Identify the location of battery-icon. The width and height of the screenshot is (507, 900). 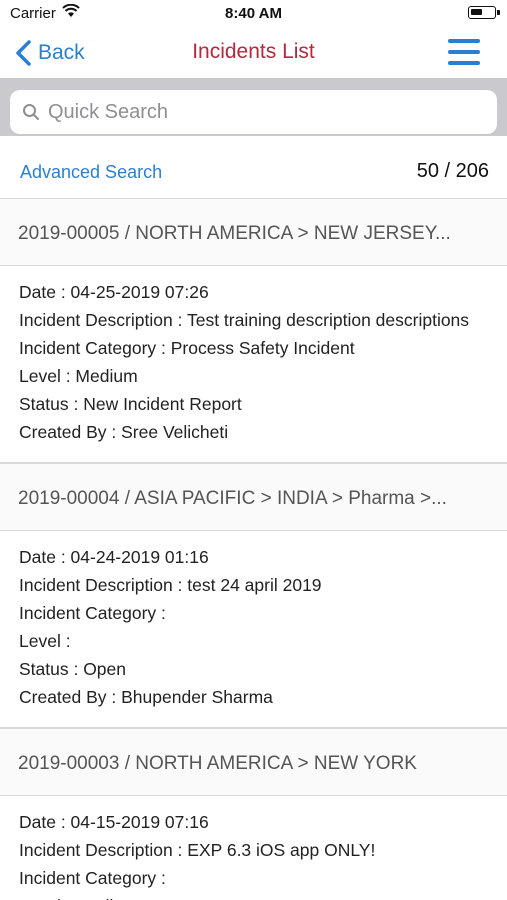
(484, 12).